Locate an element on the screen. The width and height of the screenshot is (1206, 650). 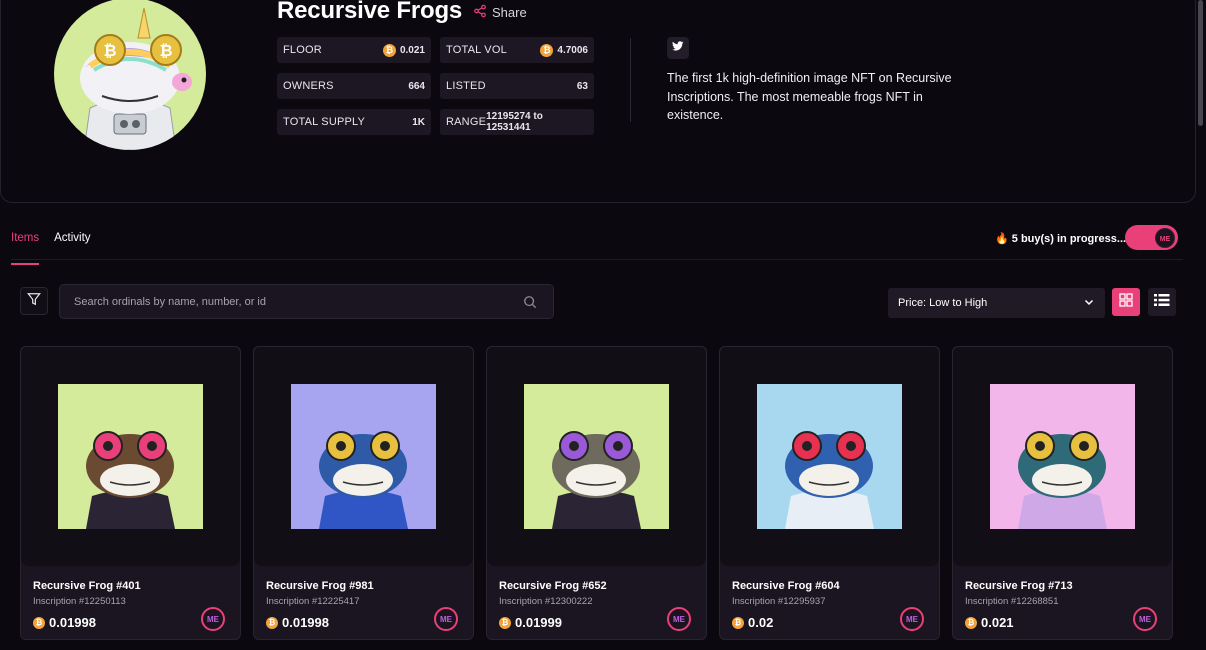
search-icon is located at coordinates (530, 302).